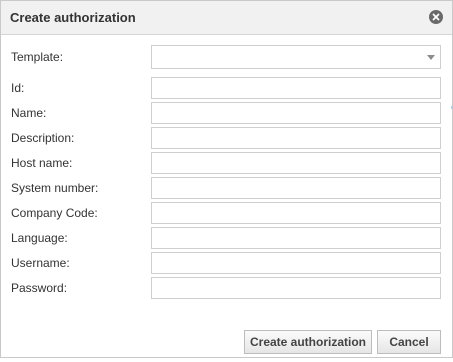 This screenshot has height=362, width=453. What do you see at coordinates (296, 57) in the screenshot?
I see `template-select` at bounding box center [296, 57].